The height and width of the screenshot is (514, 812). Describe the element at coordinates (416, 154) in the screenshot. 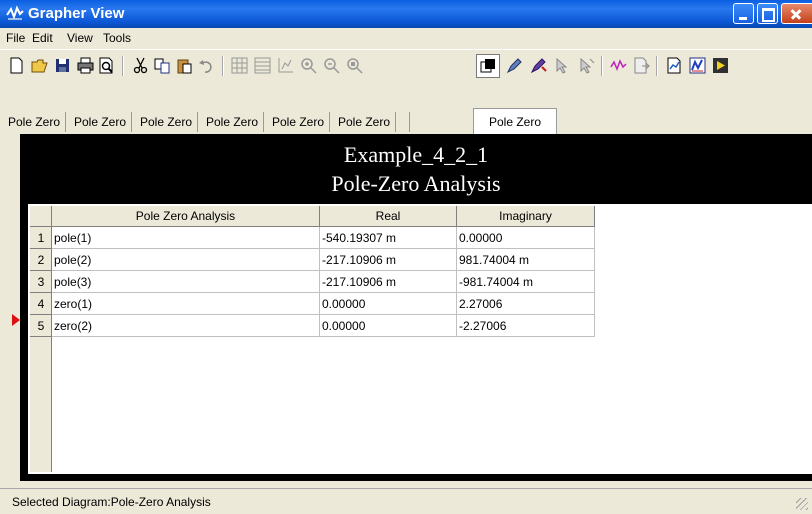

I see `chart-title: Example_4_2_1` at that location.